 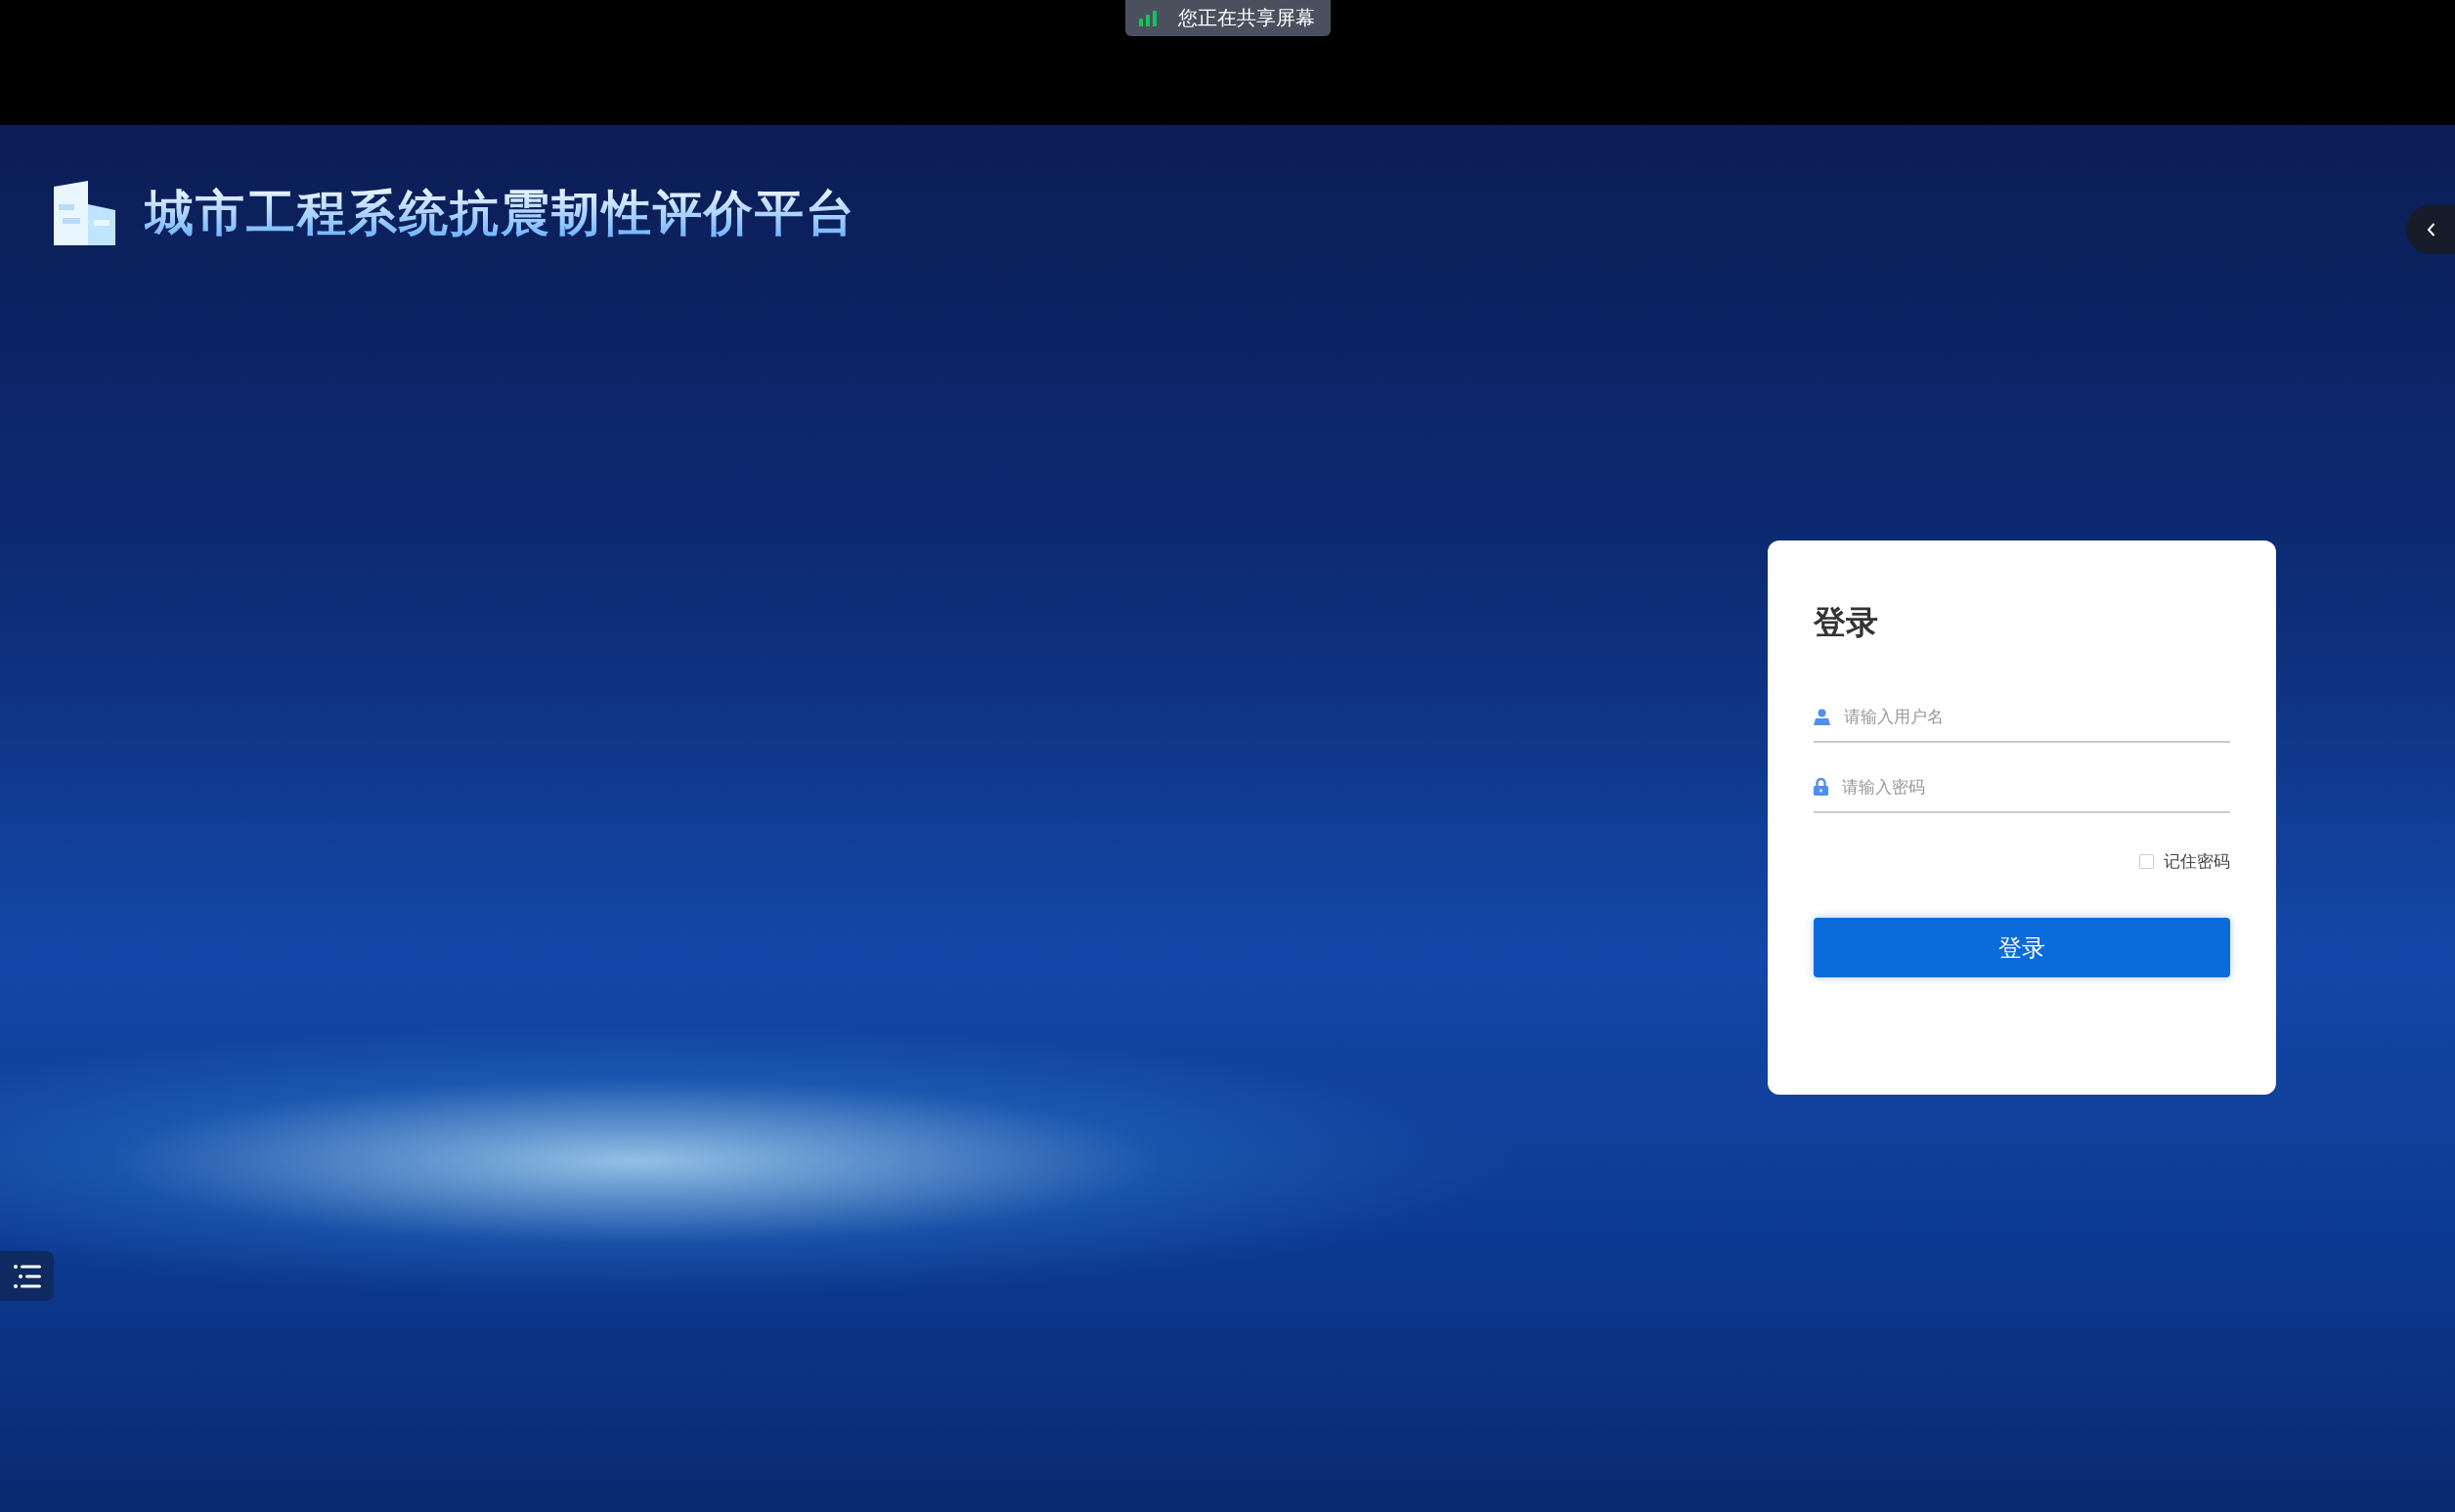 What do you see at coordinates (2022, 947) in the screenshot?
I see `login-button: 登录` at bounding box center [2022, 947].